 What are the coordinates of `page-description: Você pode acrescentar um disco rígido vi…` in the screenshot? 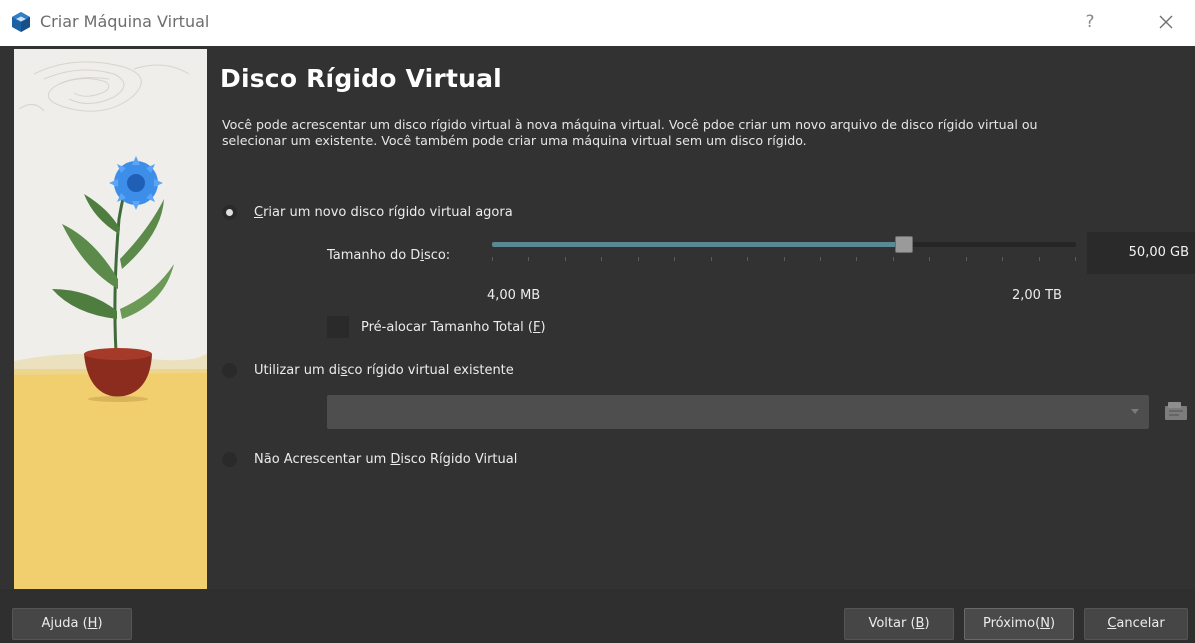 It's located at (630, 132).